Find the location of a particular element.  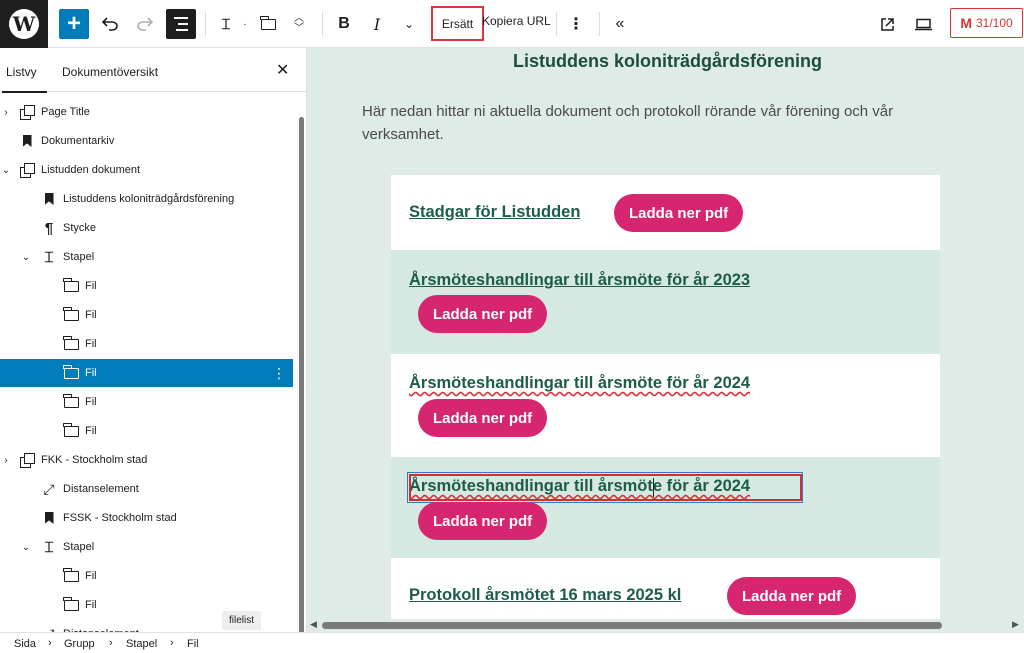

breadcrumb-item: Sida is located at coordinates (25, 644).